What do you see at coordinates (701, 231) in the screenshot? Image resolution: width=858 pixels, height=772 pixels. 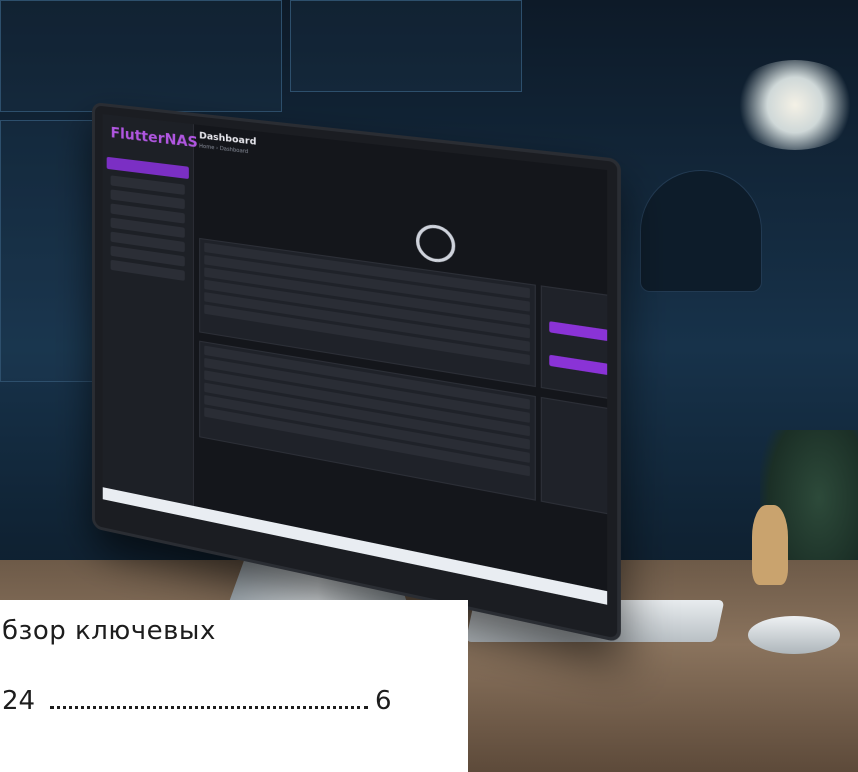 I see `desk-lamp` at bounding box center [701, 231].